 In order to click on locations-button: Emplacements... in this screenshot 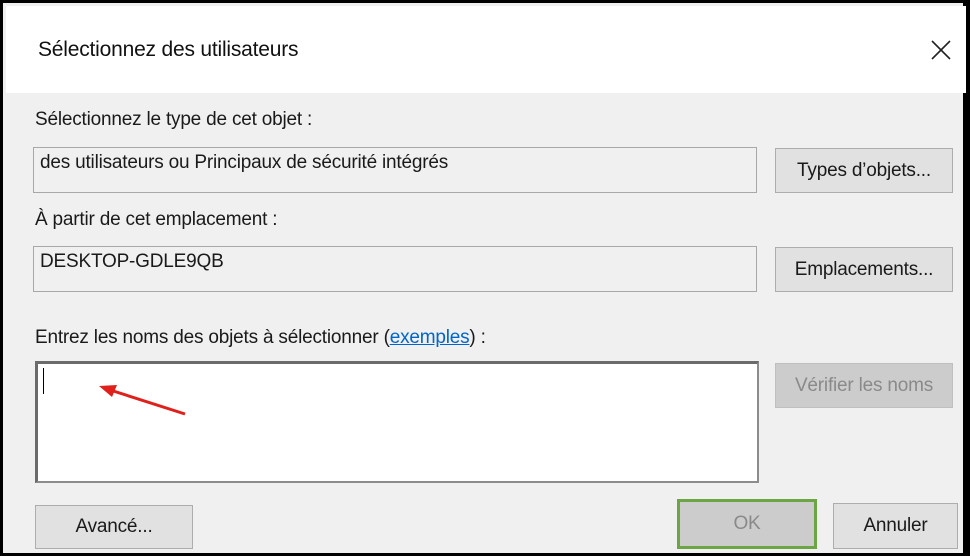, I will do `click(864, 269)`.